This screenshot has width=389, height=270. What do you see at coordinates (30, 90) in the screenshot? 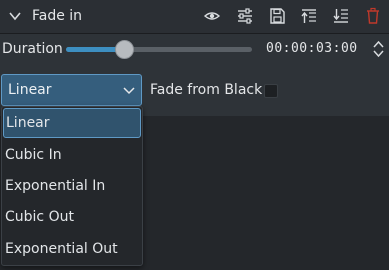
I see `curve-combo-value: Linear` at bounding box center [30, 90].